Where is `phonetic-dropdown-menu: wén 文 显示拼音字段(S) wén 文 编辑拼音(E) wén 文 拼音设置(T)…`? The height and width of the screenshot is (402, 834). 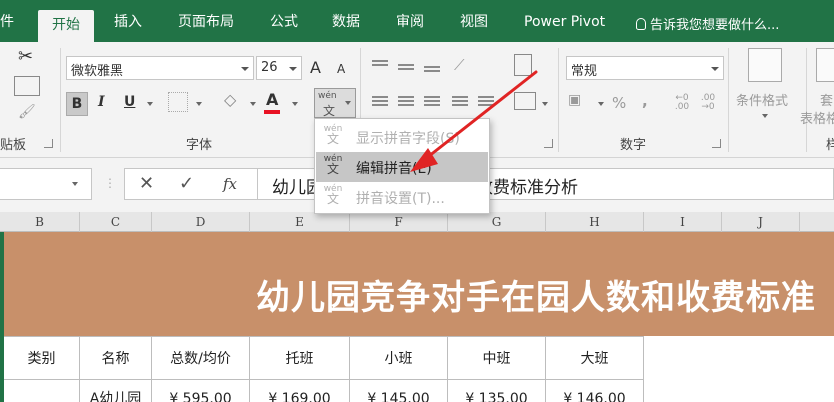
phonetic-dropdown-menu: wén 文 显示拼音字段(S) wén 文 编辑拼音(E) wén 文 拼音设置(T)… is located at coordinates (402, 166).